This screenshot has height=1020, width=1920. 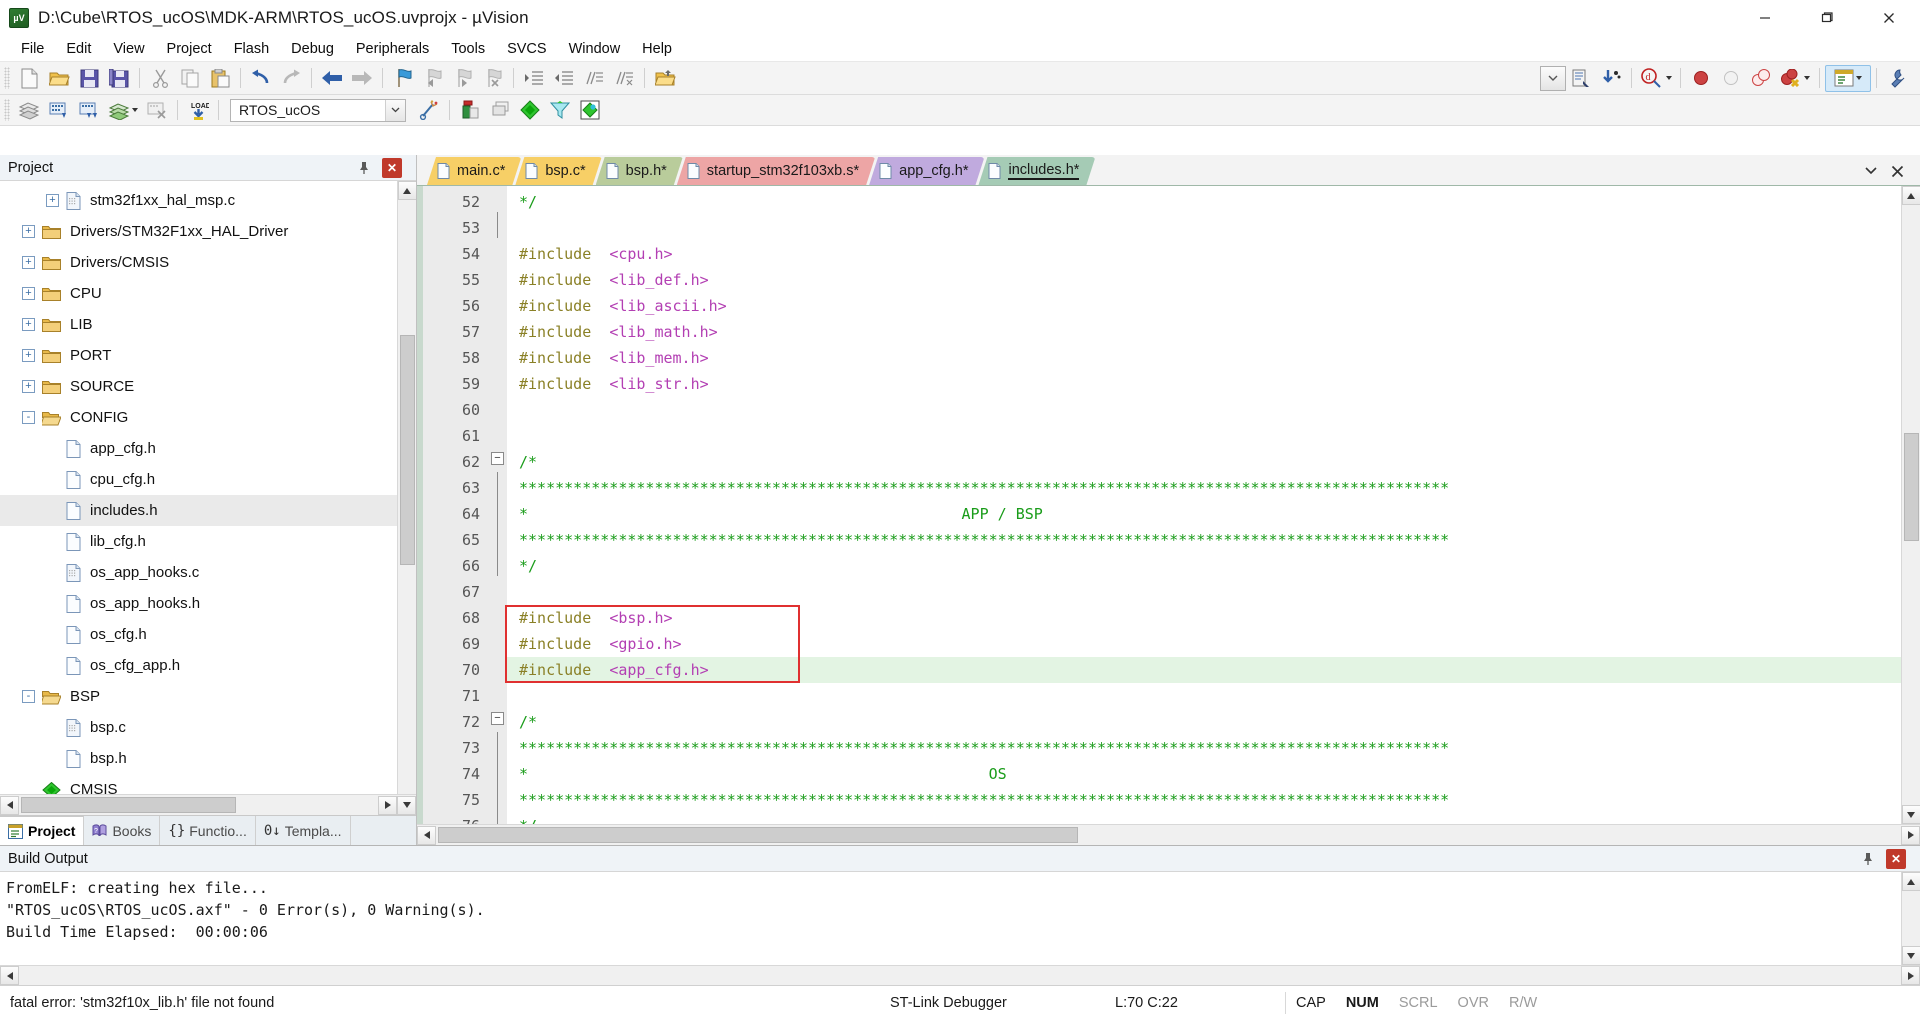 I want to click on pin-icon, so click(x=1868, y=859).